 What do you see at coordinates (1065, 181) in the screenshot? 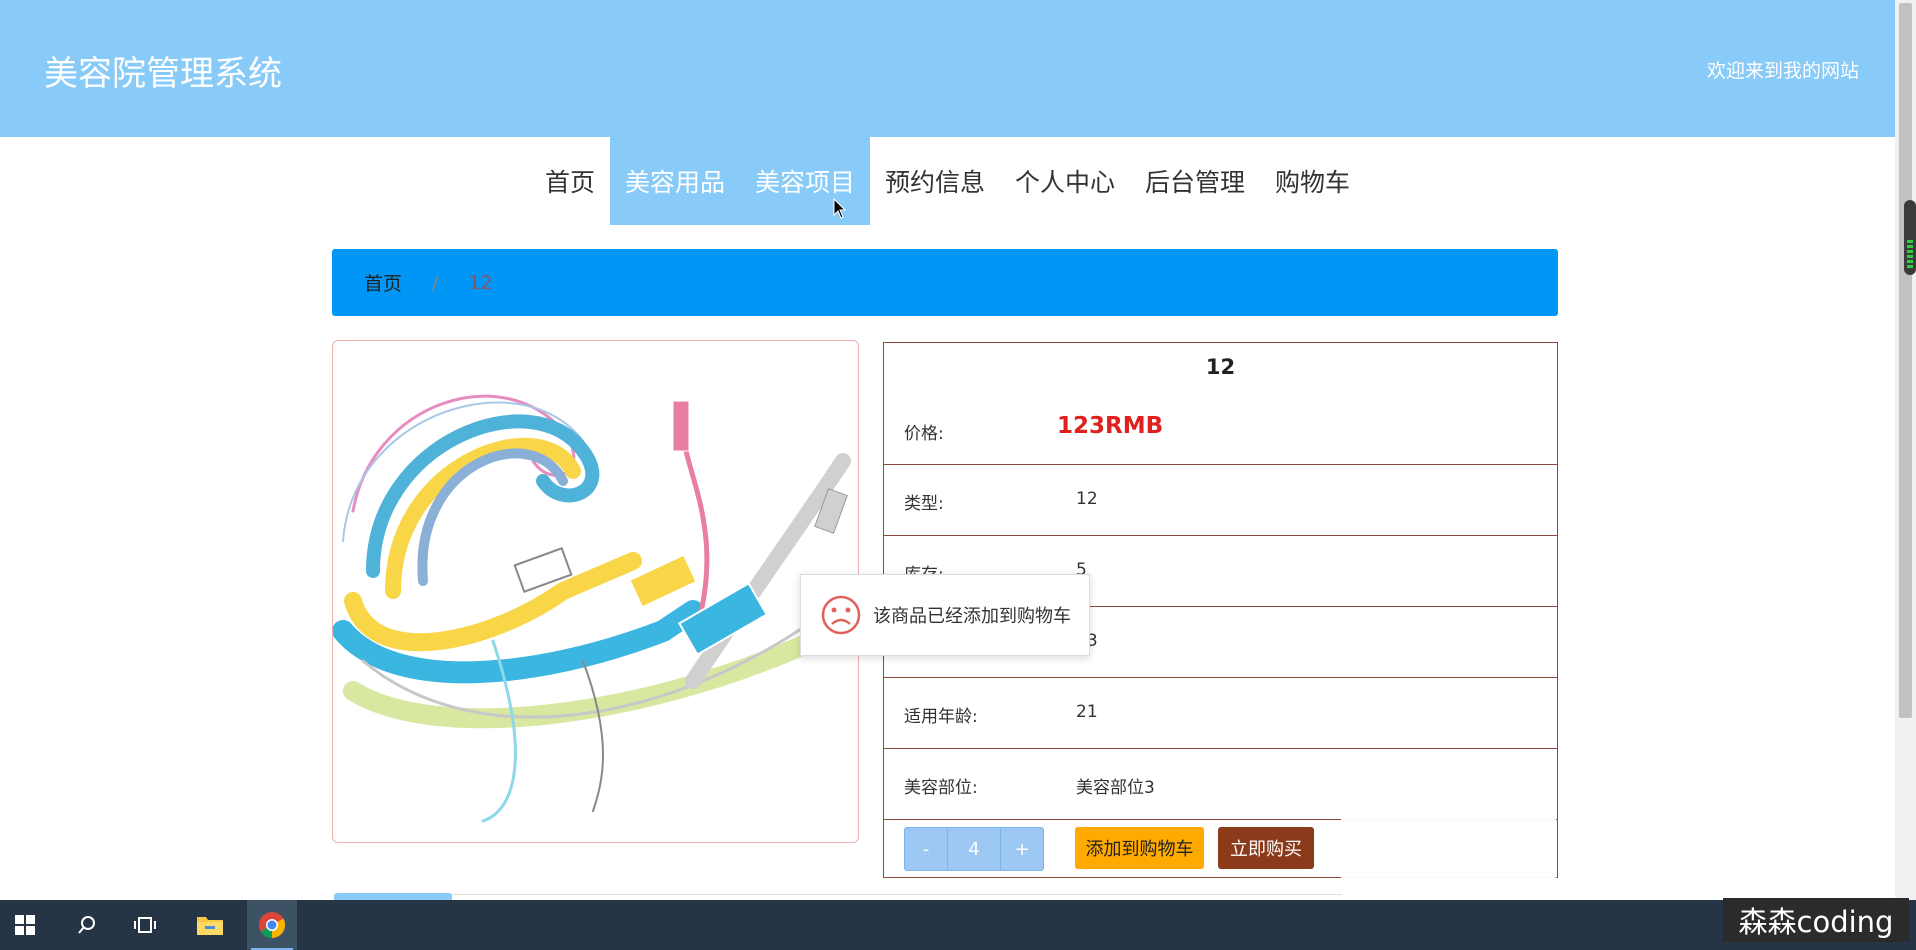
I see `nav-item-personal-center: 个人中心` at bounding box center [1065, 181].